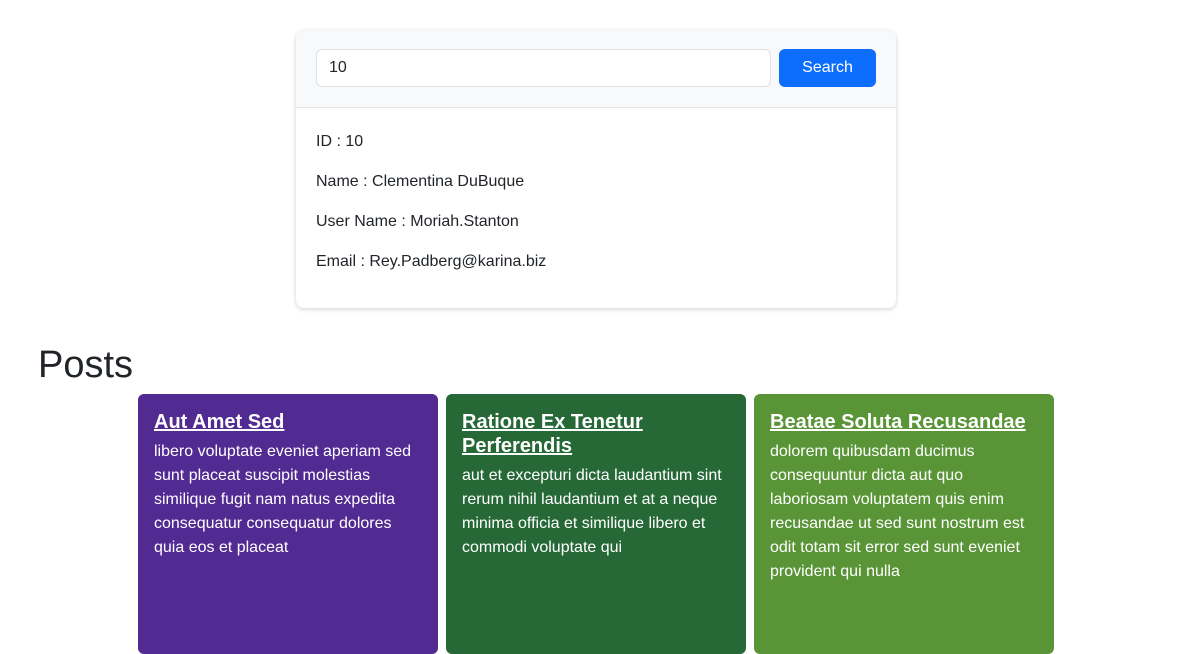  I want to click on search-bar: Search, so click(596, 69).